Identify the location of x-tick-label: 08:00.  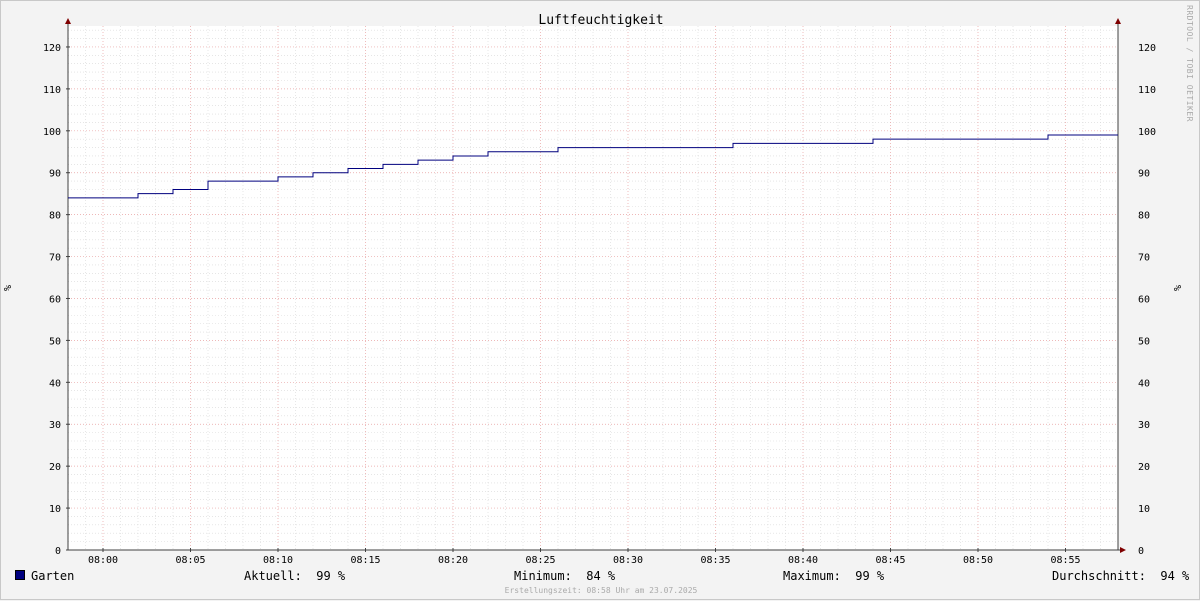
(103, 560).